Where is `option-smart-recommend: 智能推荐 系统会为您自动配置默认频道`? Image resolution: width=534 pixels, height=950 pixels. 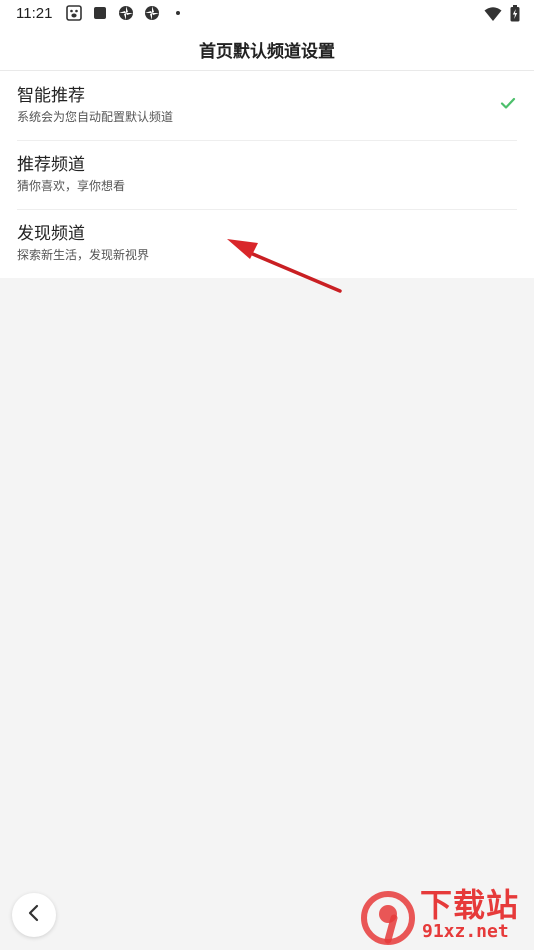 option-smart-recommend: 智能推荐 系统会为您自动配置默认频道 is located at coordinates (267, 105).